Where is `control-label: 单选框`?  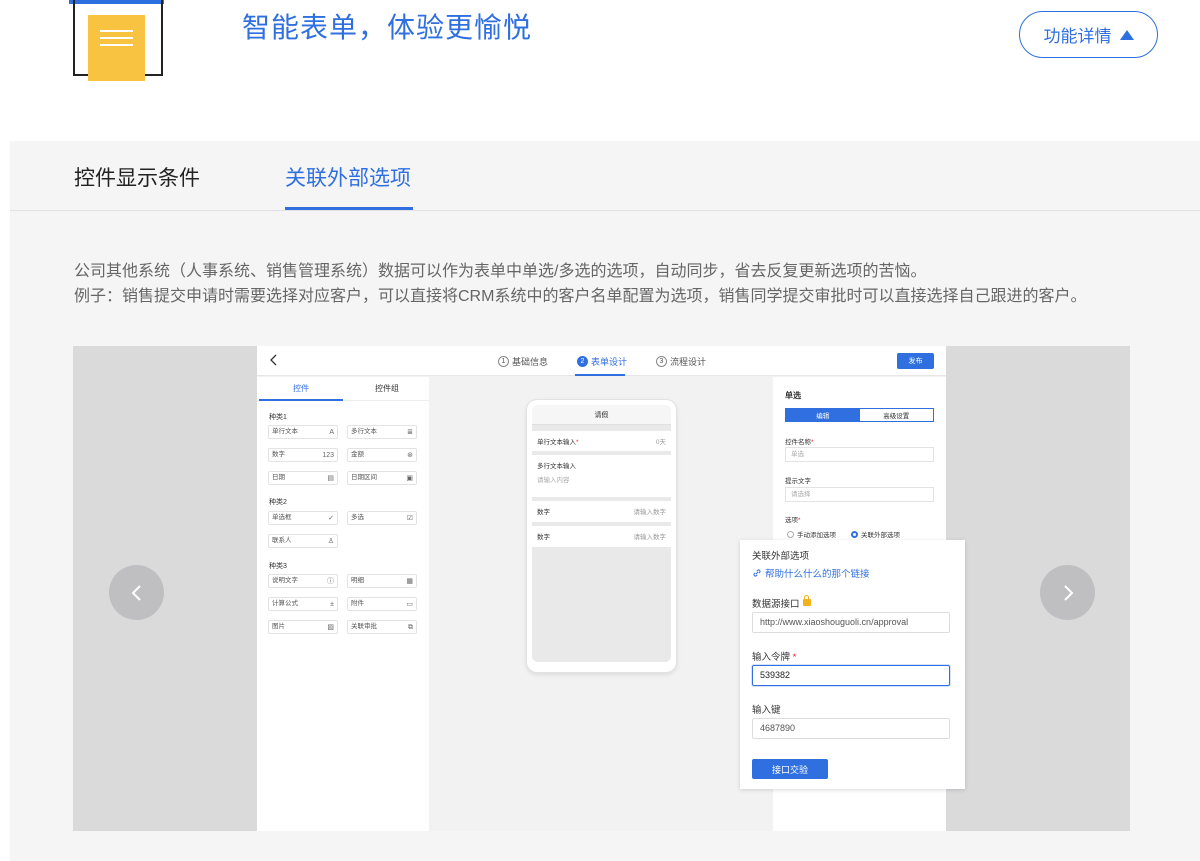
control-label: 单选框 is located at coordinates (282, 517).